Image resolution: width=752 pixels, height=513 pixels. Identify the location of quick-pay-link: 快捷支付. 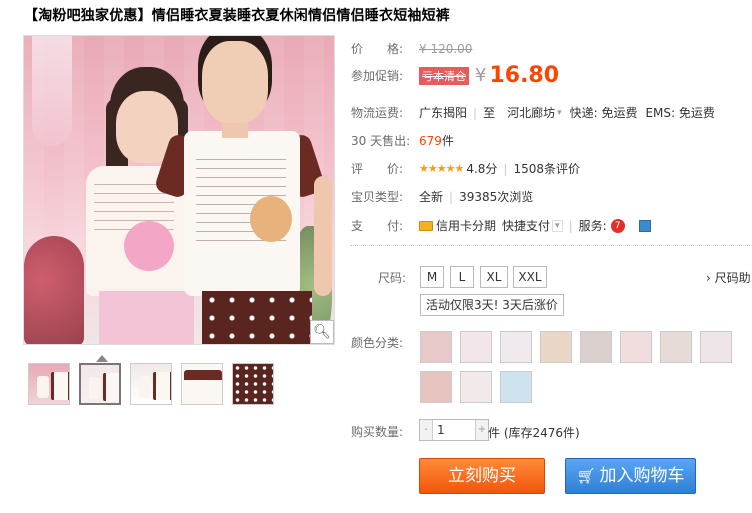
(526, 225).